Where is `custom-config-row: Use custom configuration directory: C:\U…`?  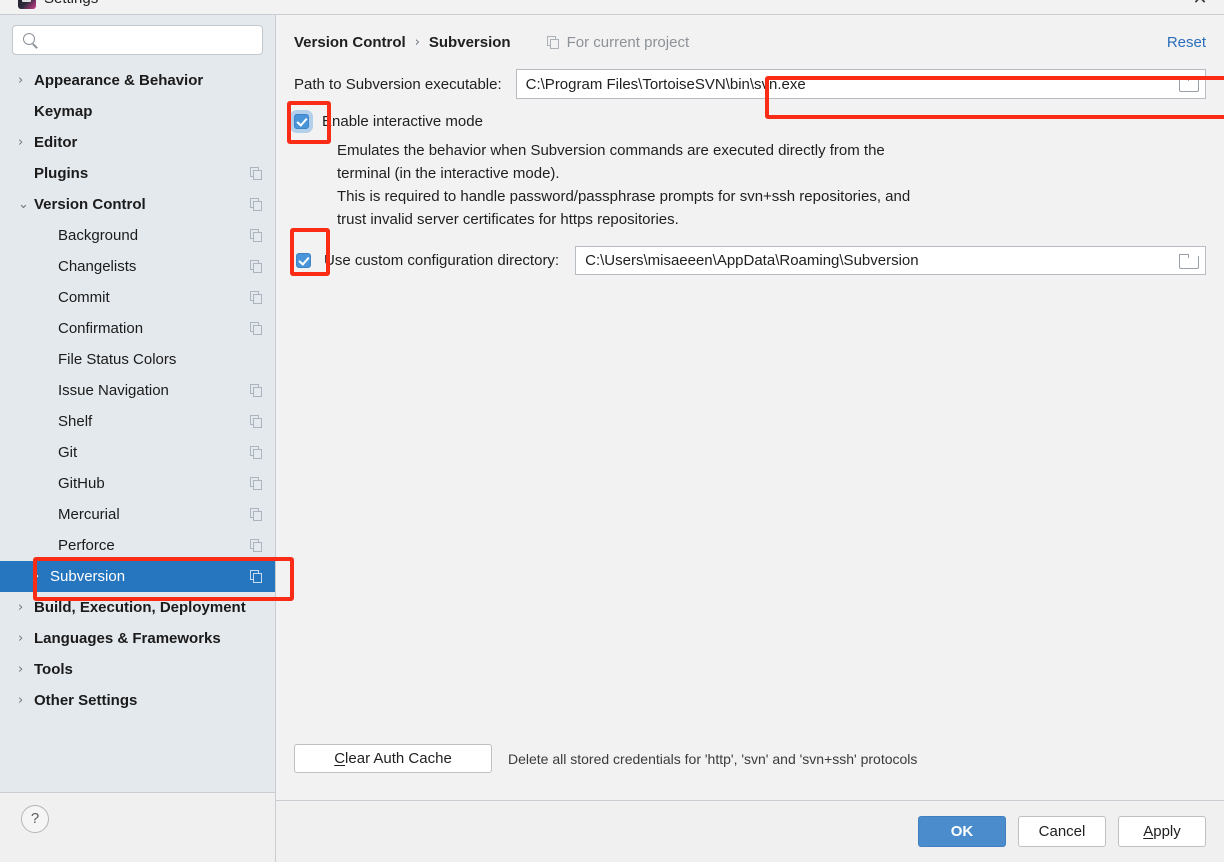
custom-config-row: Use custom configuration directory: C:\U… is located at coordinates (750, 260).